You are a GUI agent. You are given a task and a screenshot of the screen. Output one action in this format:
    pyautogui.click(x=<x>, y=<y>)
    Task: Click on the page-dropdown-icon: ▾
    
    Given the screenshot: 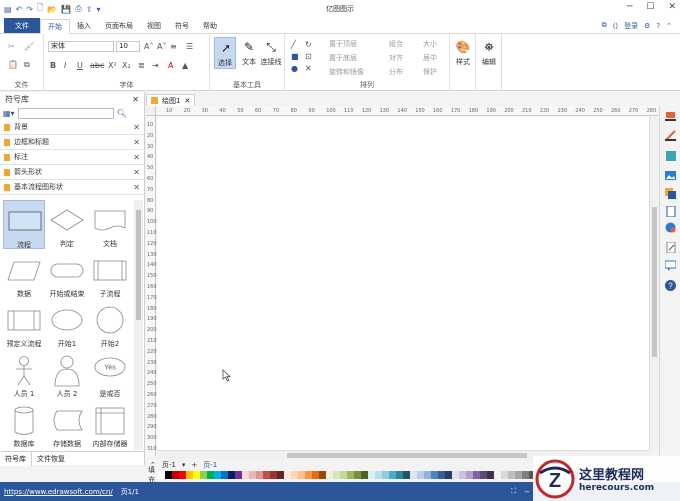 What is the action you would take?
    pyautogui.click(x=184, y=465)
    